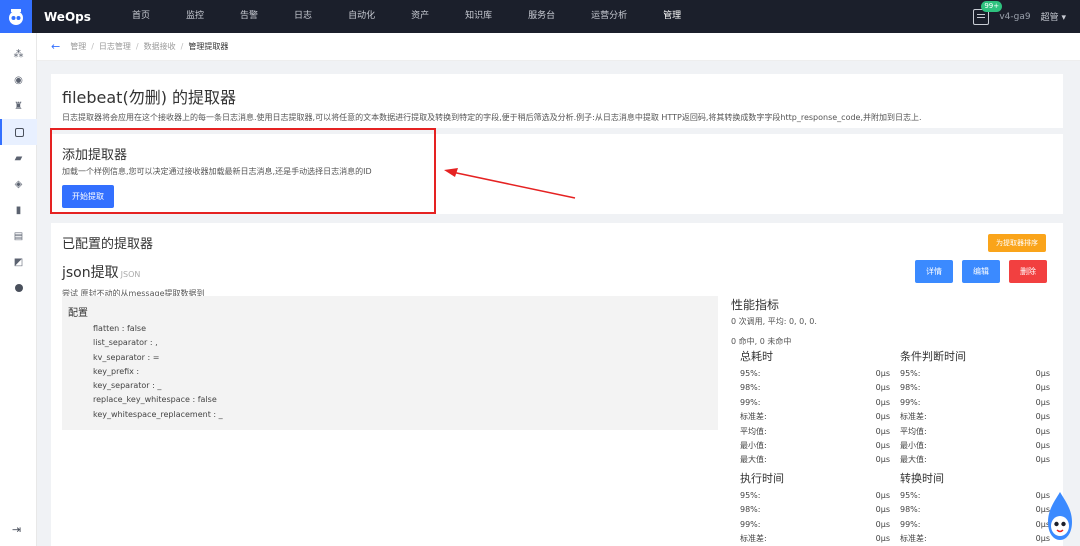 The width and height of the screenshot is (1080, 546). What do you see at coordinates (120, 328) in the screenshot?
I see `config-item: flatten : false` at bounding box center [120, 328].